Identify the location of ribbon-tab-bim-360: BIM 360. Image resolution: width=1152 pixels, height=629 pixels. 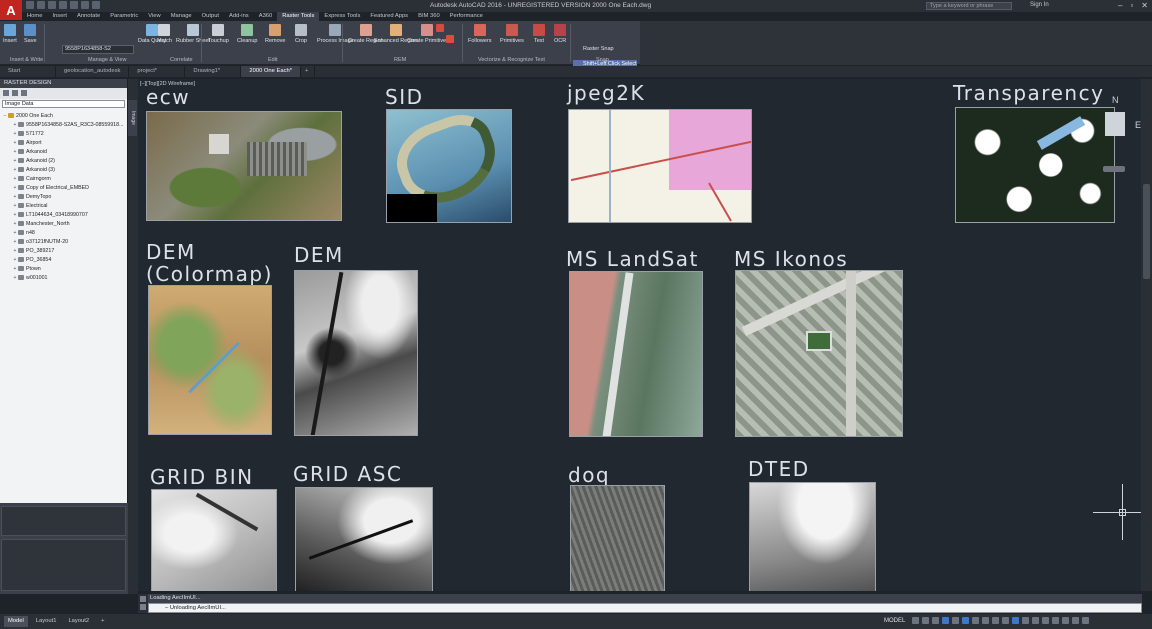
(429, 16).